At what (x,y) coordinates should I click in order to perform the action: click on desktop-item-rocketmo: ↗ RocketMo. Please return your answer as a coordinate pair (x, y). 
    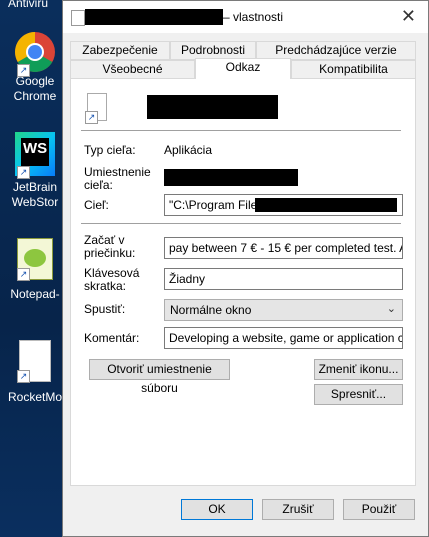
    Looking at the image, I should click on (35, 372).